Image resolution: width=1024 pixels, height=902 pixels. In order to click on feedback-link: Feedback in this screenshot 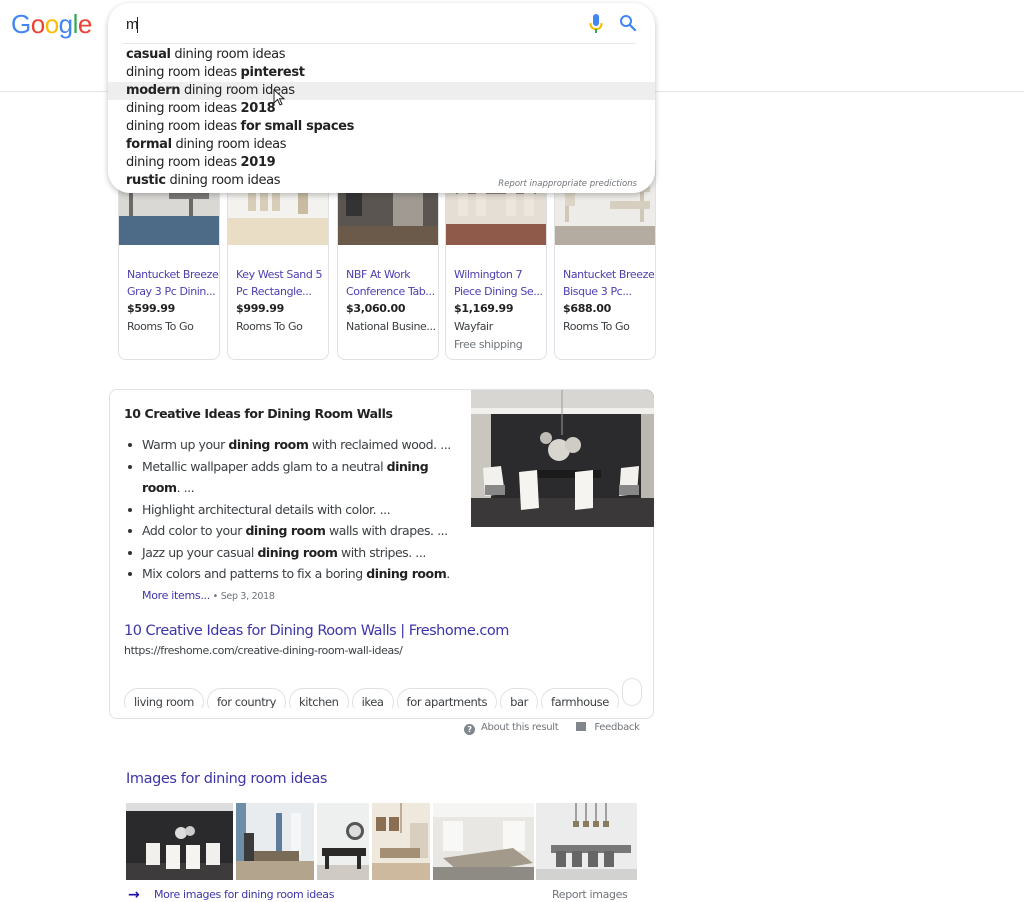, I will do `click(617, 727)`.